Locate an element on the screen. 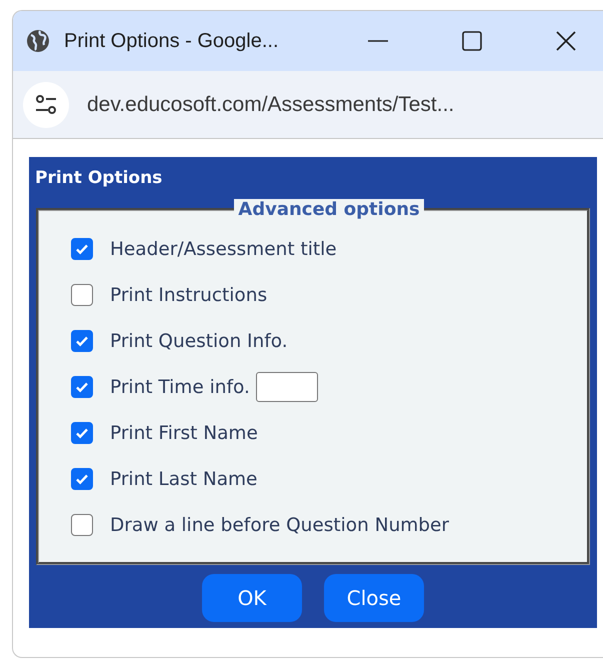 Image resolution: width=603 pixels, height=660 pixels. option-label: Header/Assessment title is located at coordinates (223, 249).